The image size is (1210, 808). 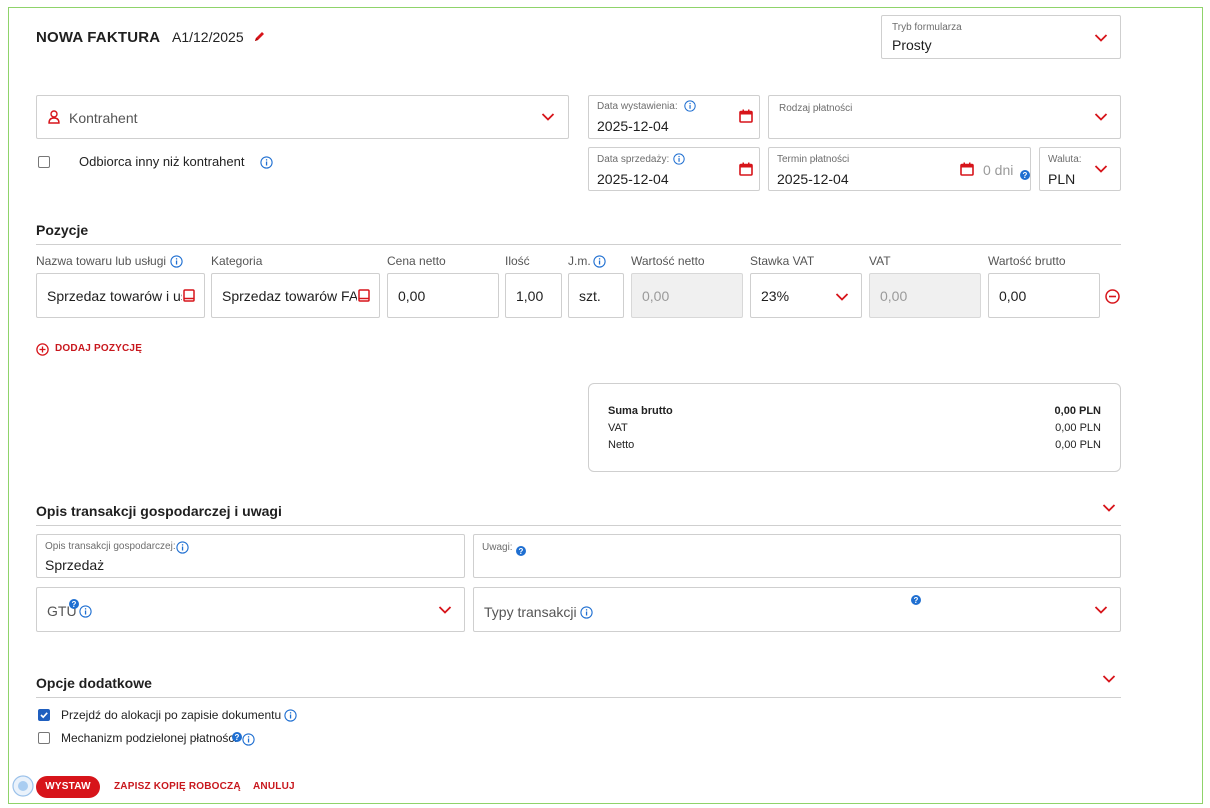 What do you see at coordinates (443, 295) in the screenshot?
I see `net-price-input: 0,00` at bounding box center [443, 295].